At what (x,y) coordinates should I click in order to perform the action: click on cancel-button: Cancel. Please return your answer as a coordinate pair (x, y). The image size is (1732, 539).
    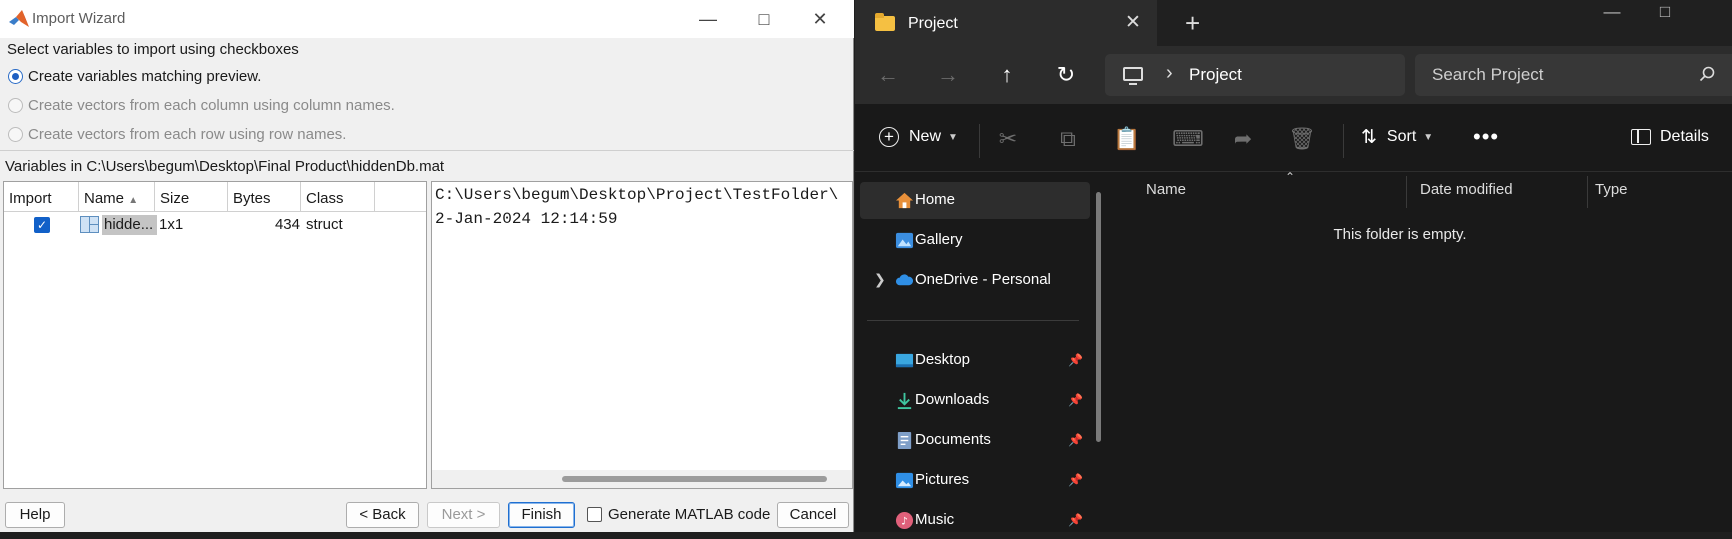
    Looking at the image, I should click on (813, 515).